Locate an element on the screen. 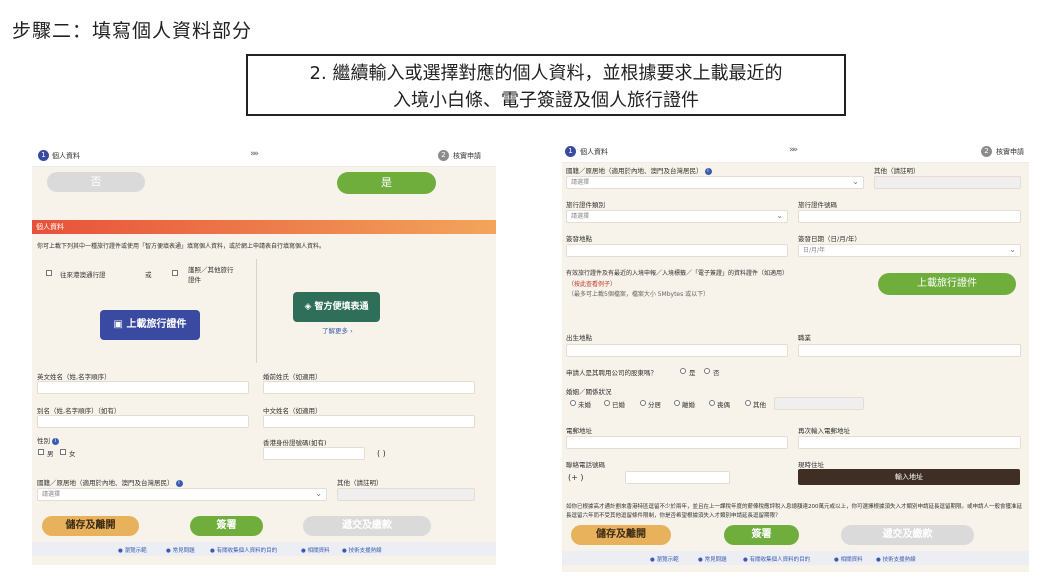 The image size is (1059, 581). eng-name-input is located at coordinates (143, 387).